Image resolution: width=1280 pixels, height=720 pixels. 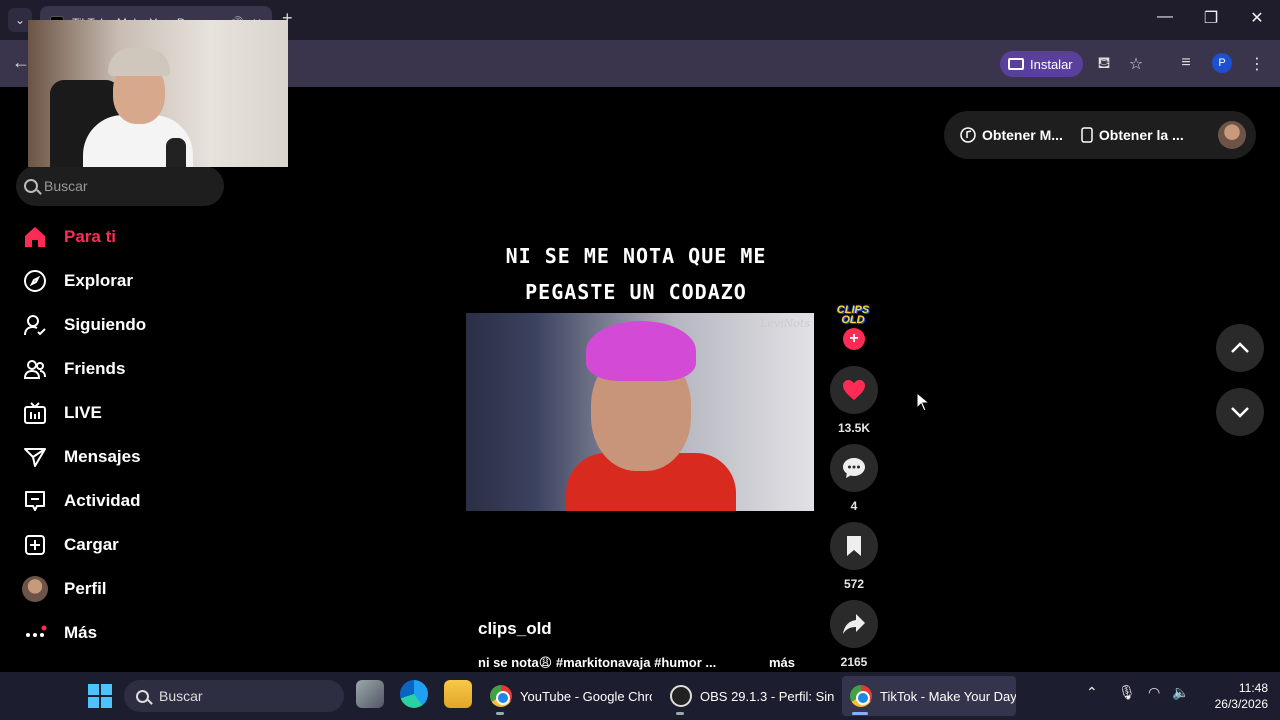 What do you see at coordinates (636, 256) in the screenshot?
I see `caption-line-1: NI SE ME NOTA QUE ME` at bounding box center [636, 256].